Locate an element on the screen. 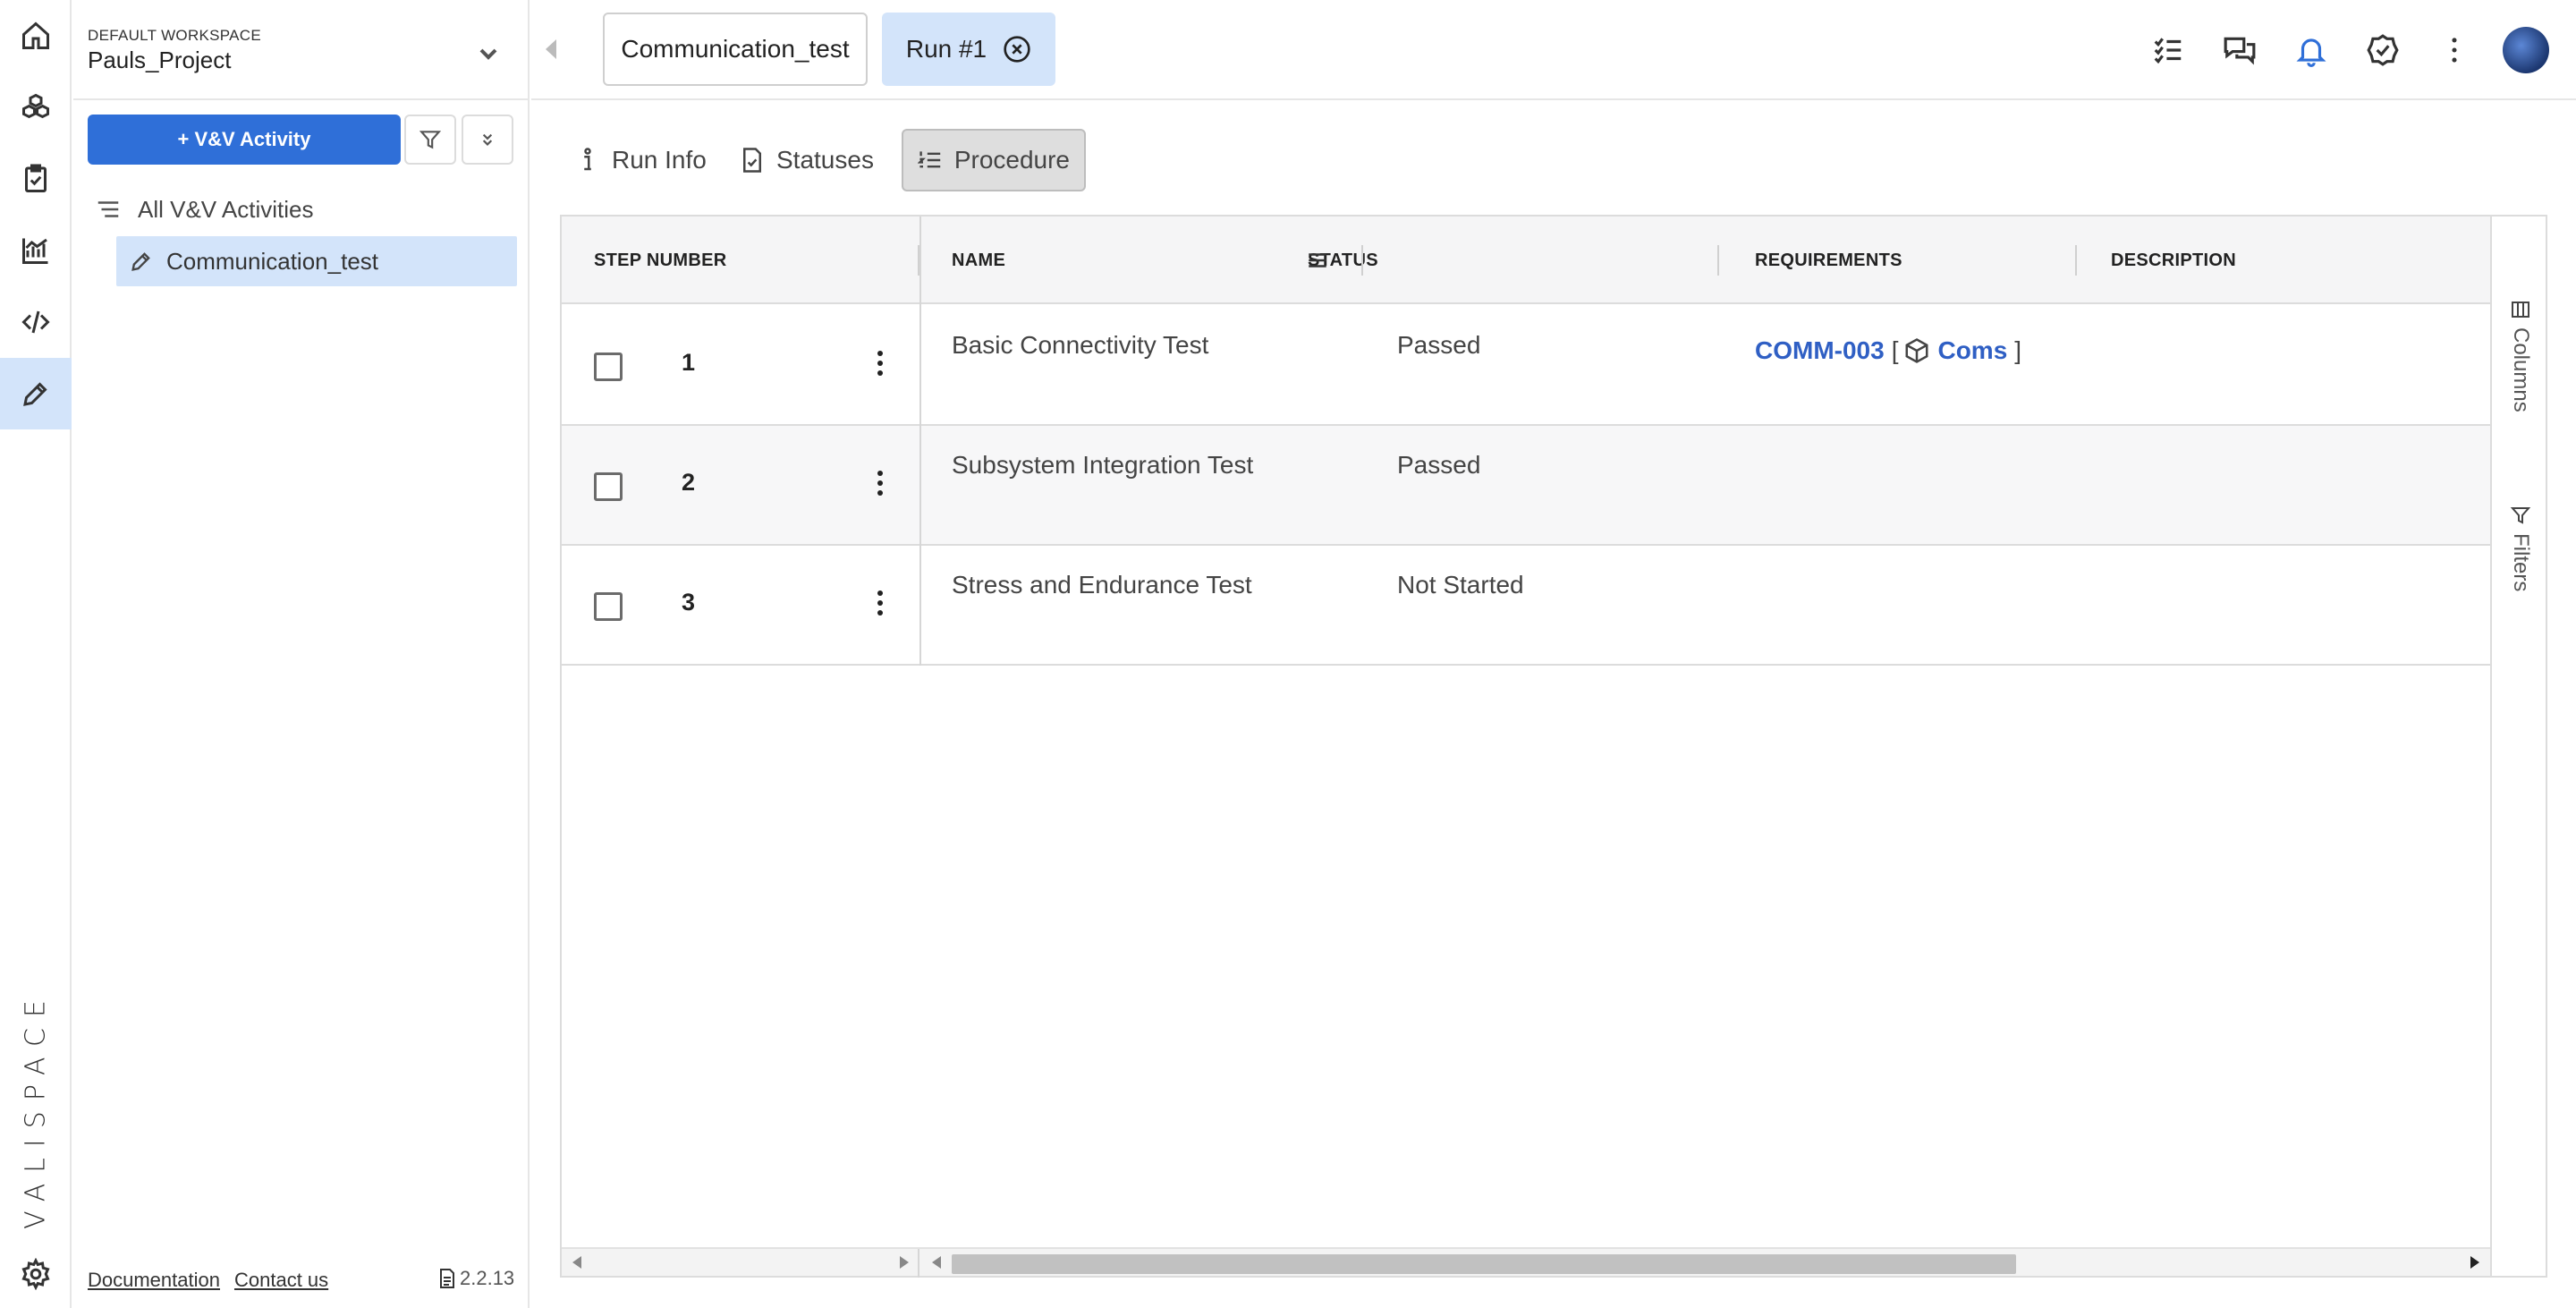 The width and height of the screenshot is (2576, 1308). home-button is located at coordinates (36, 36).